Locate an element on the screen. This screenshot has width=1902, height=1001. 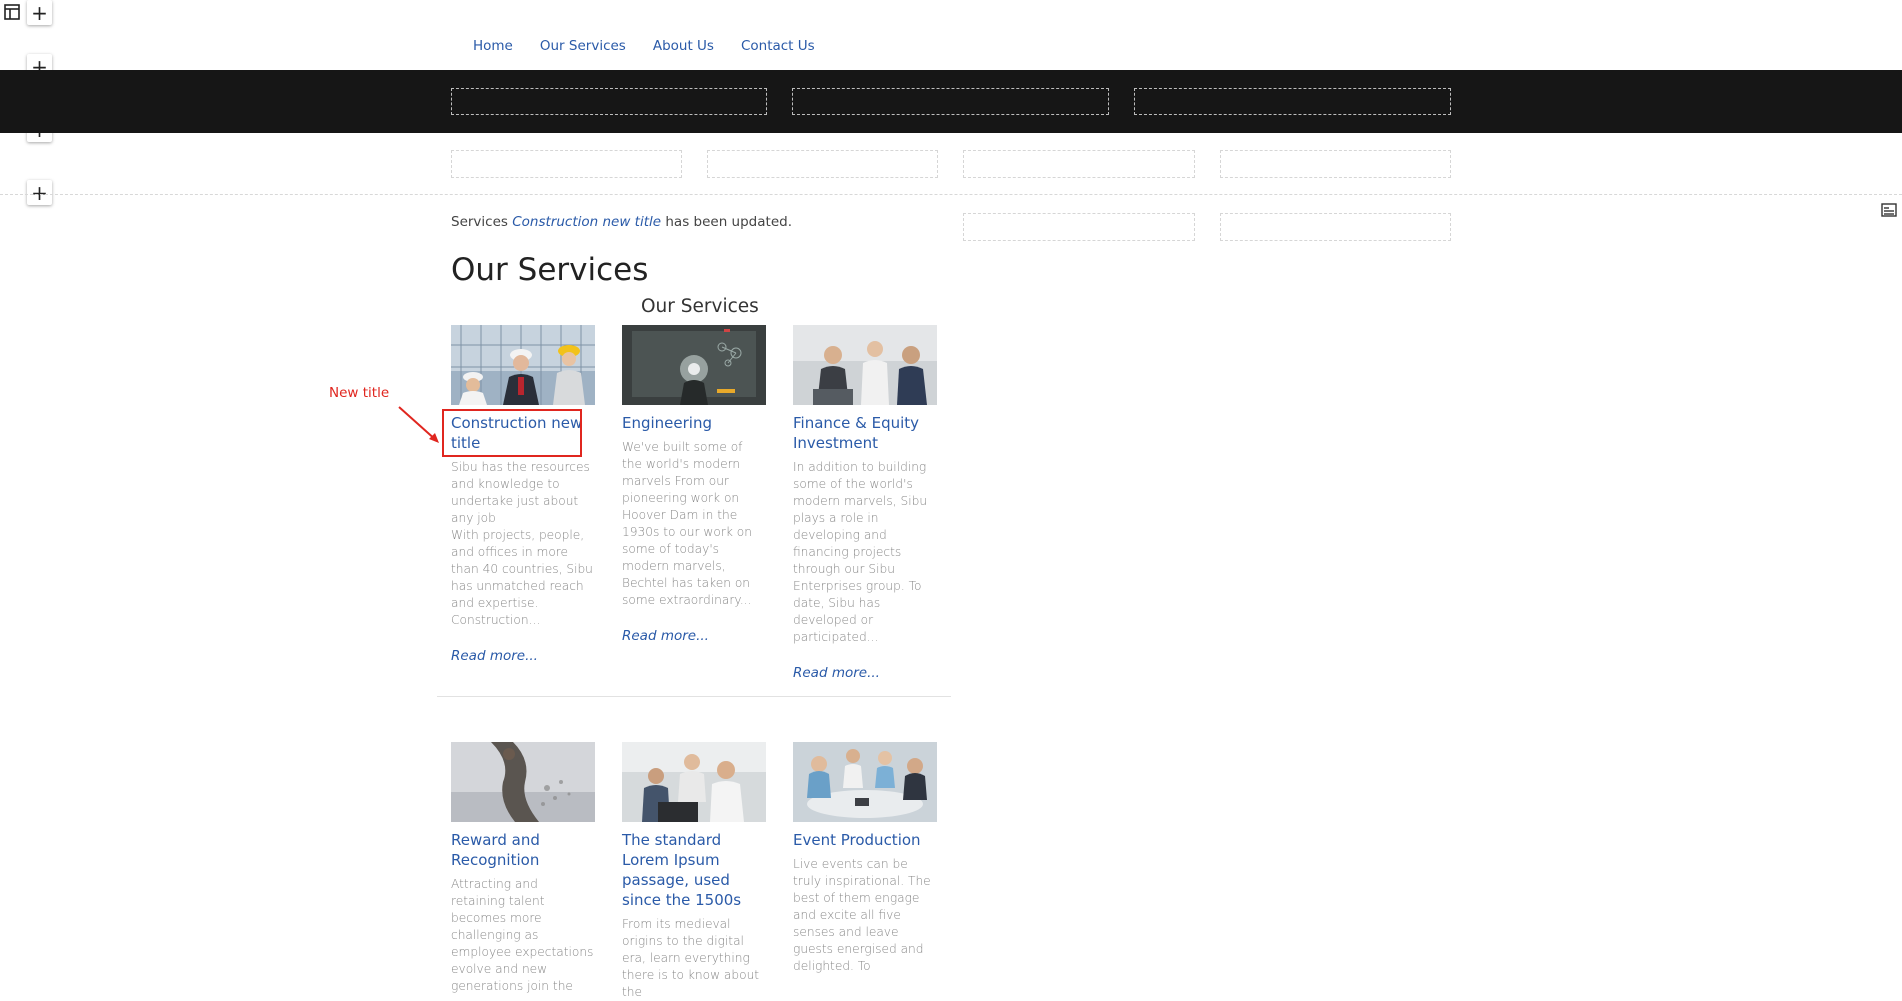
service-image-reward is located at coordinates (523, 782).